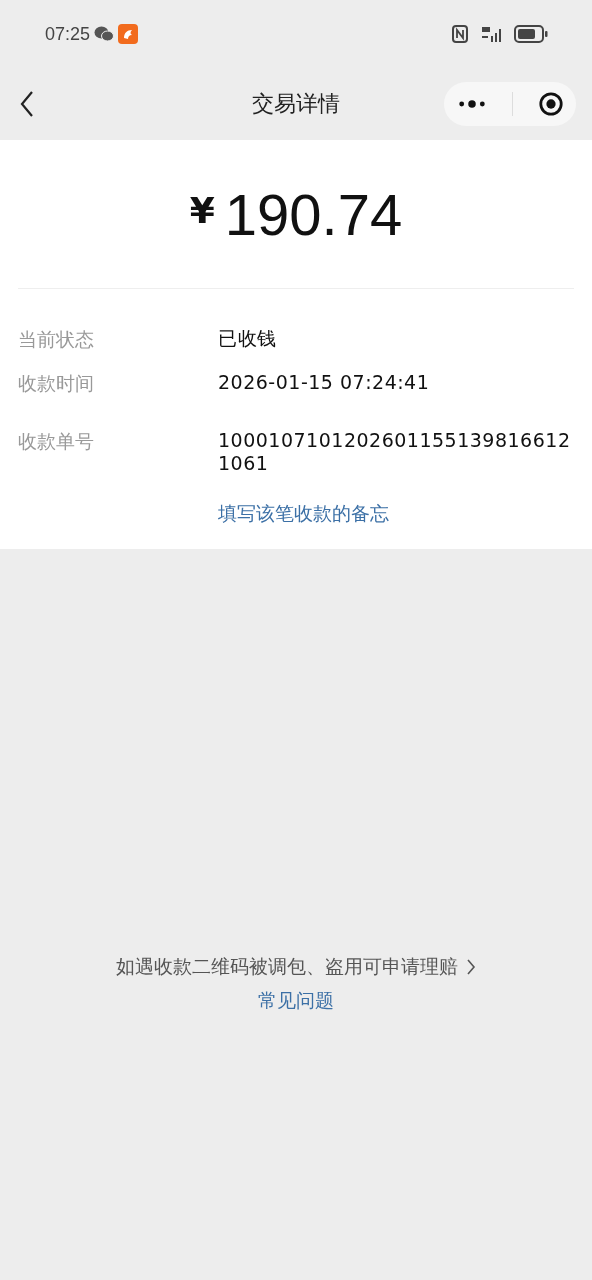 This screenshot has height=1280, width=592. Describe the element at coordinates (531, 34) in the screenshot. I see `battery-icon` at that location.